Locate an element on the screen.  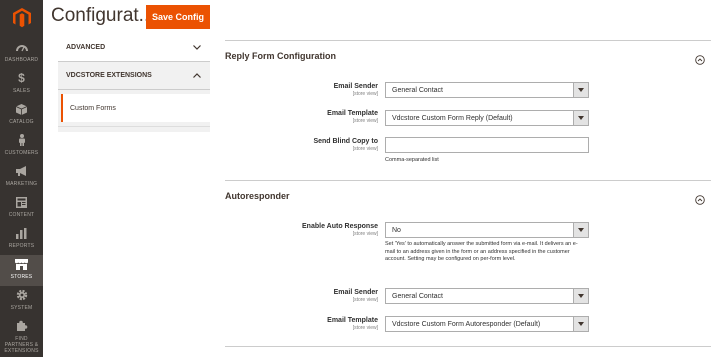
tab-vdcstore-items: Custom Forms is located at coordinates (134, 108).